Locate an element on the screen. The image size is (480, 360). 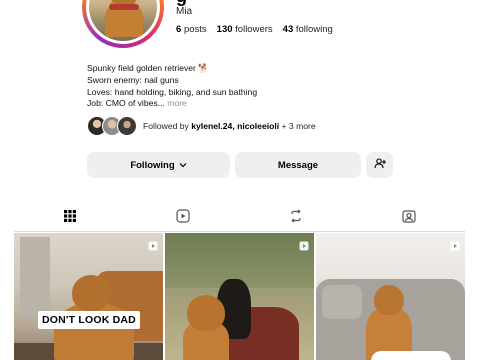
bio-line: Sworn enemy: nail guns is located at coordinates (133, 79).